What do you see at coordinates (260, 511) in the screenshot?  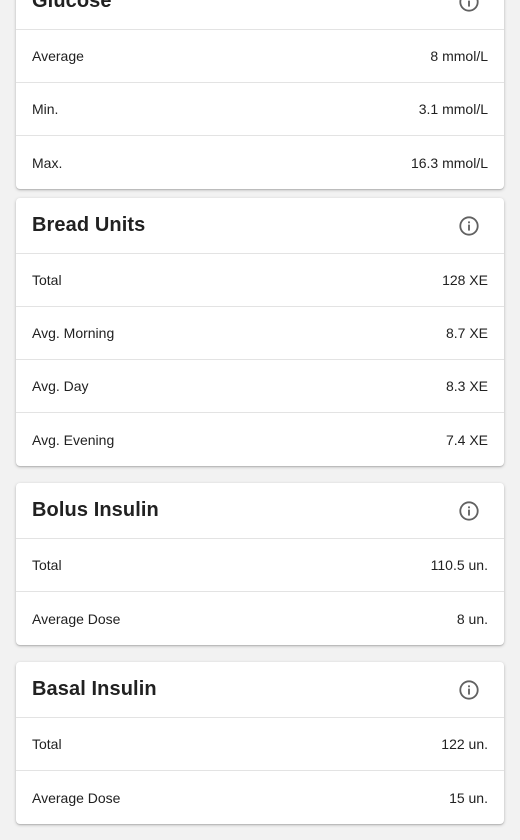 I see `bolus-insulin-card-header: Bolus Insulin` at bounding box center [260, 511].